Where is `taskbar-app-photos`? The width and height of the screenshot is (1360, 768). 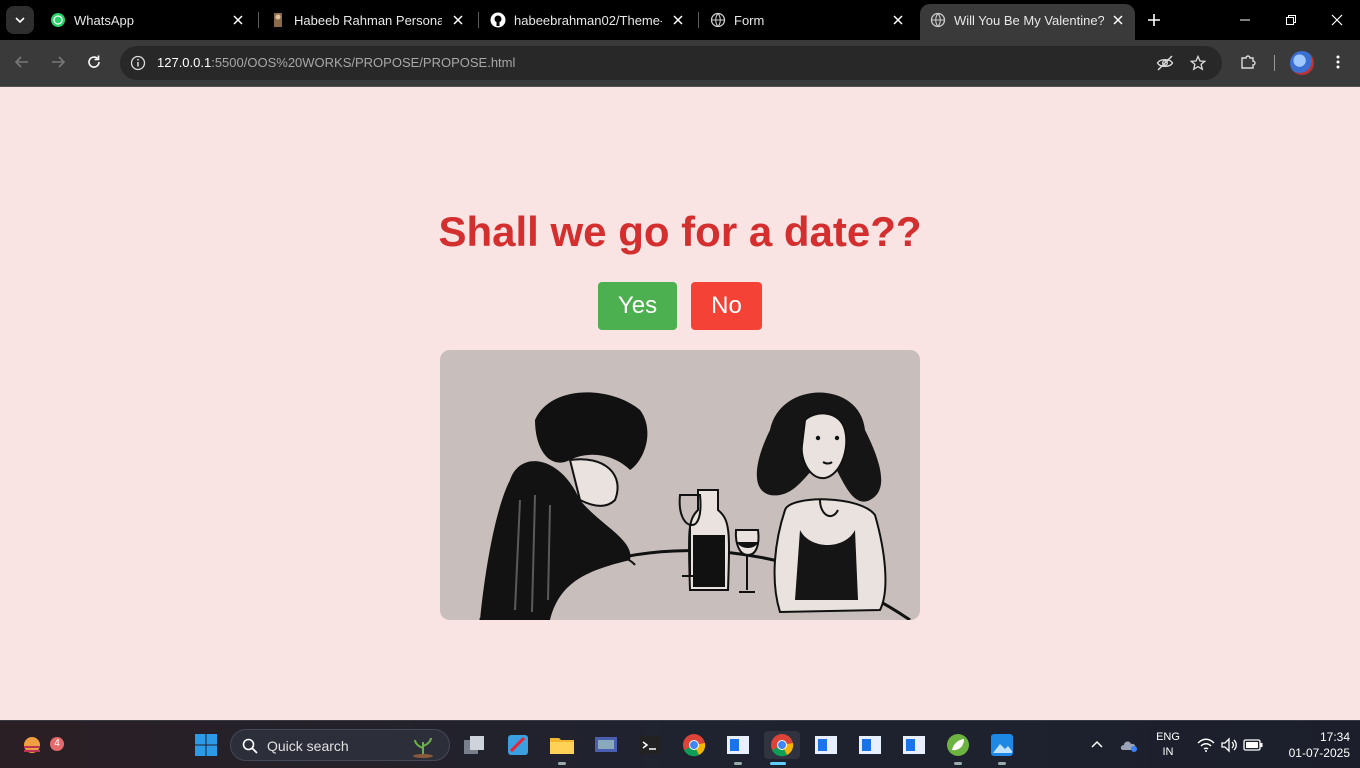 taskbar-app-photos is located at coordinates (1002, 748).